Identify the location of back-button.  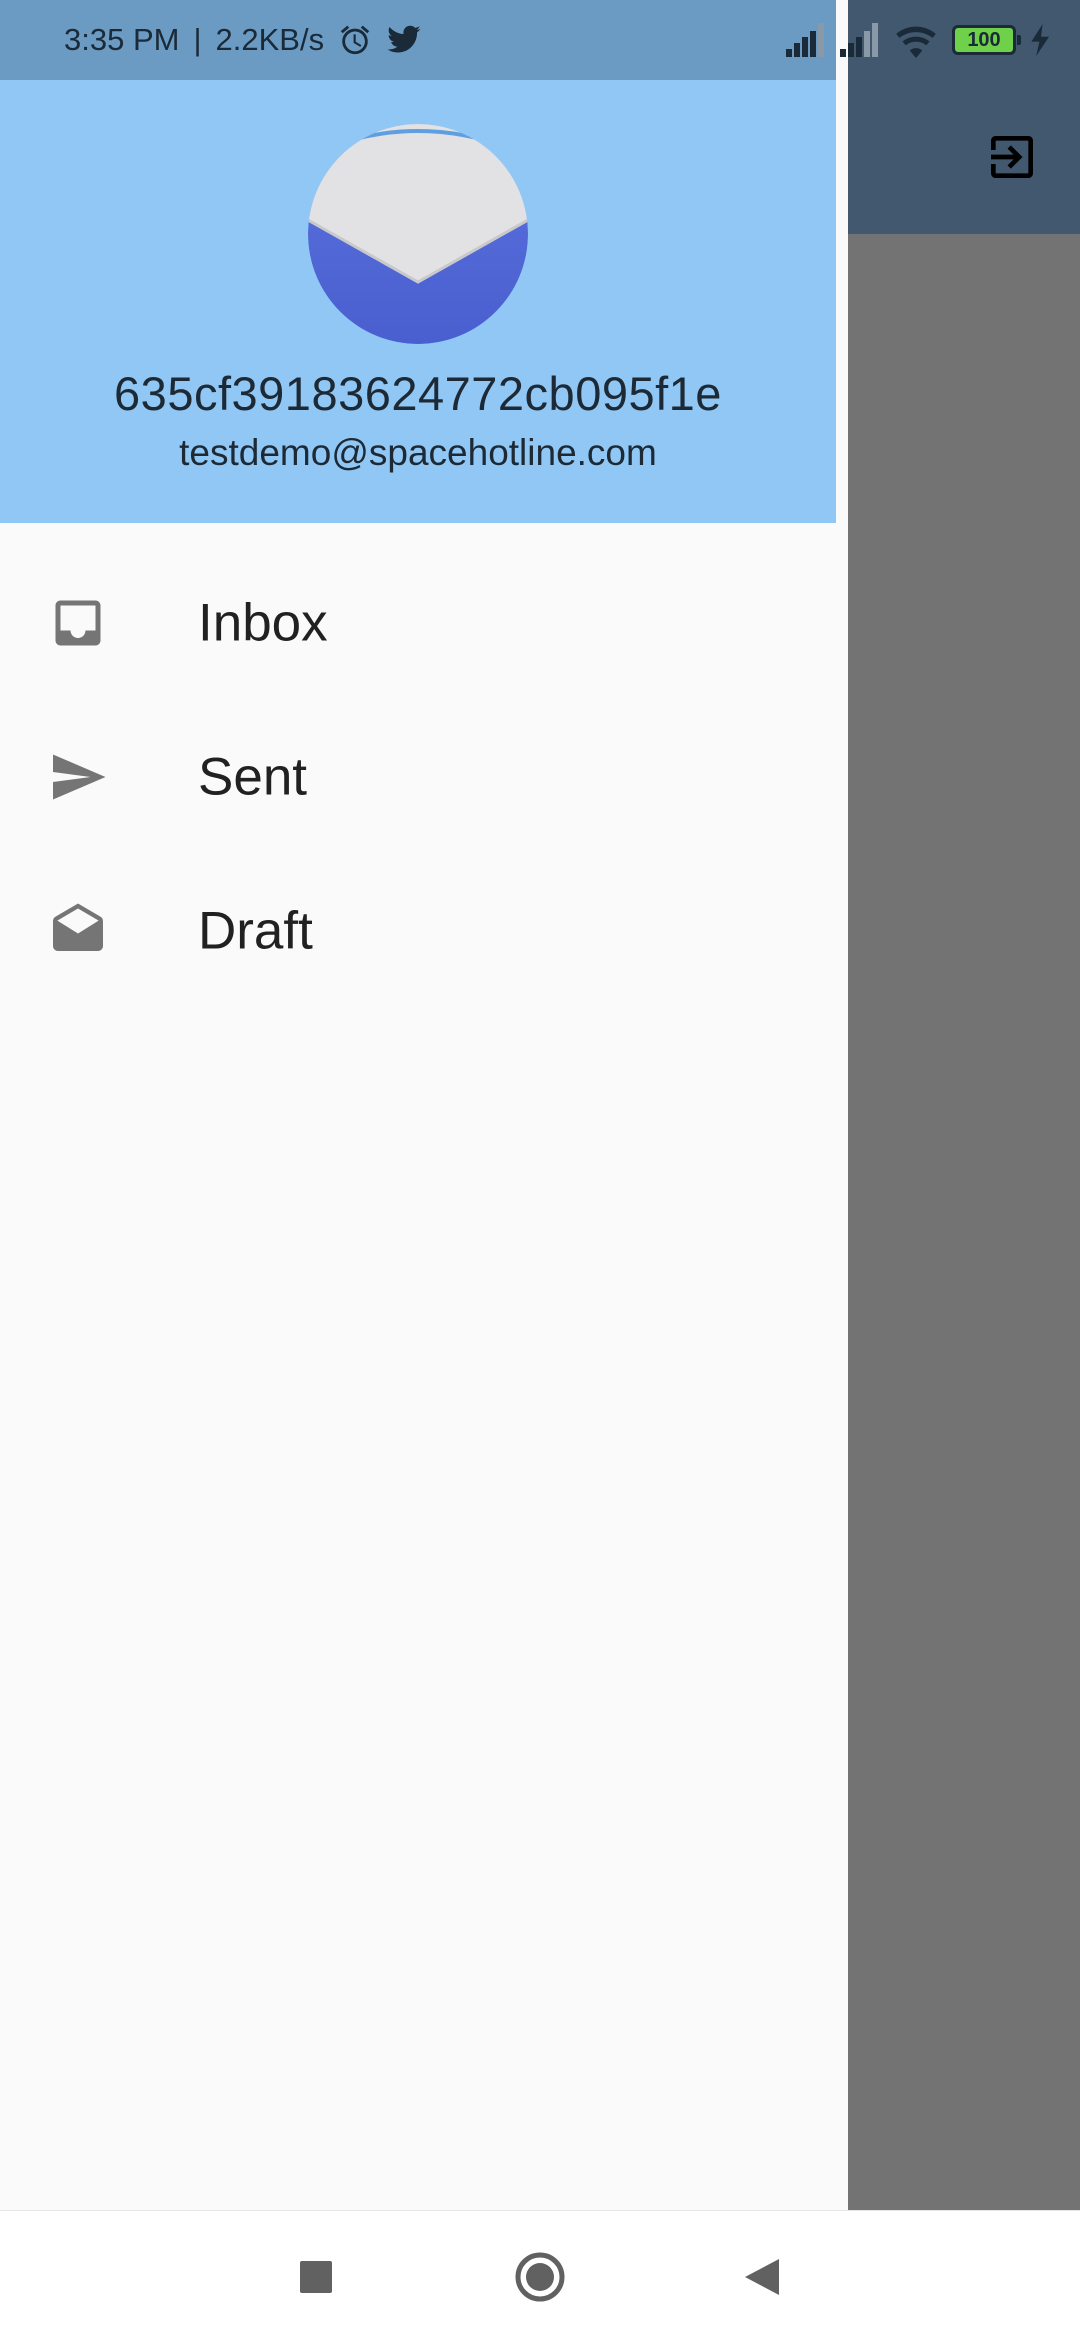
(762, 2277).